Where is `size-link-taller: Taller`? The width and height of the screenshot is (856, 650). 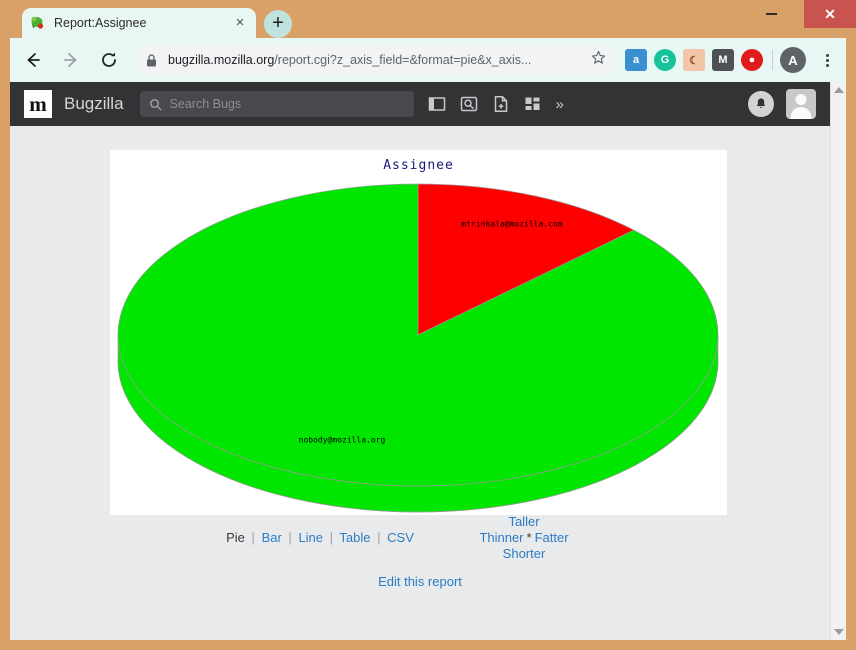 size-link-taller: Taller is located at coordinates (523, 521).